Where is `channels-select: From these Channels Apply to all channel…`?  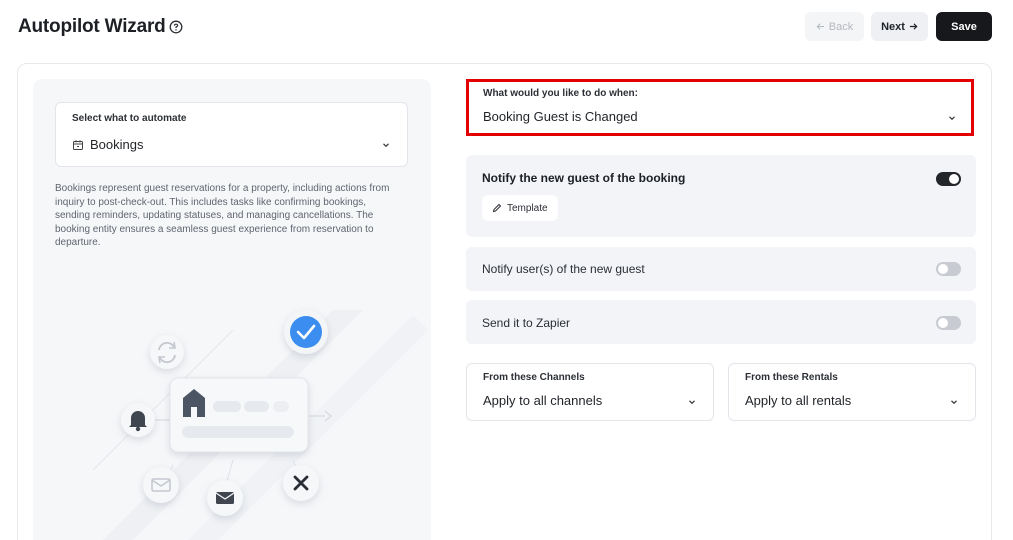
channels-select: From these Channels Apply to all channel… is located at coordinates (590, 392).